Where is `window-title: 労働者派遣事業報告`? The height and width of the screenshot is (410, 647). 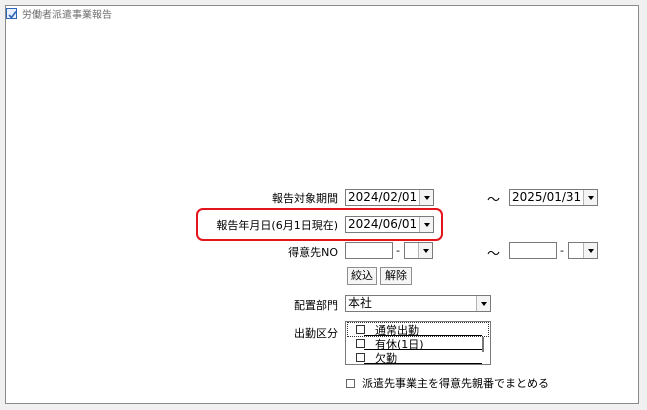 window-title: 労働者派遣事業報告 is located at coordinates (67, 15).